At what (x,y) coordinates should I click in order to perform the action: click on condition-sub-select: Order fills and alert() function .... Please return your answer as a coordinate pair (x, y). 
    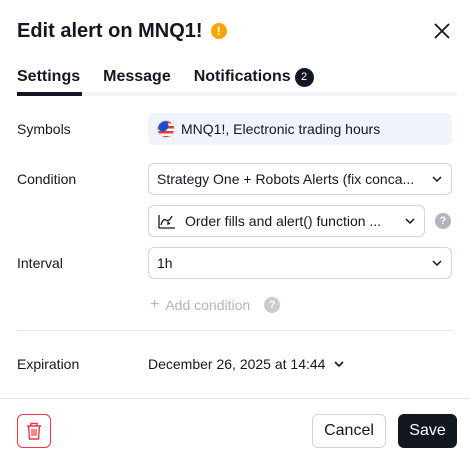
    Looking at the image, I should click on (286, 221).